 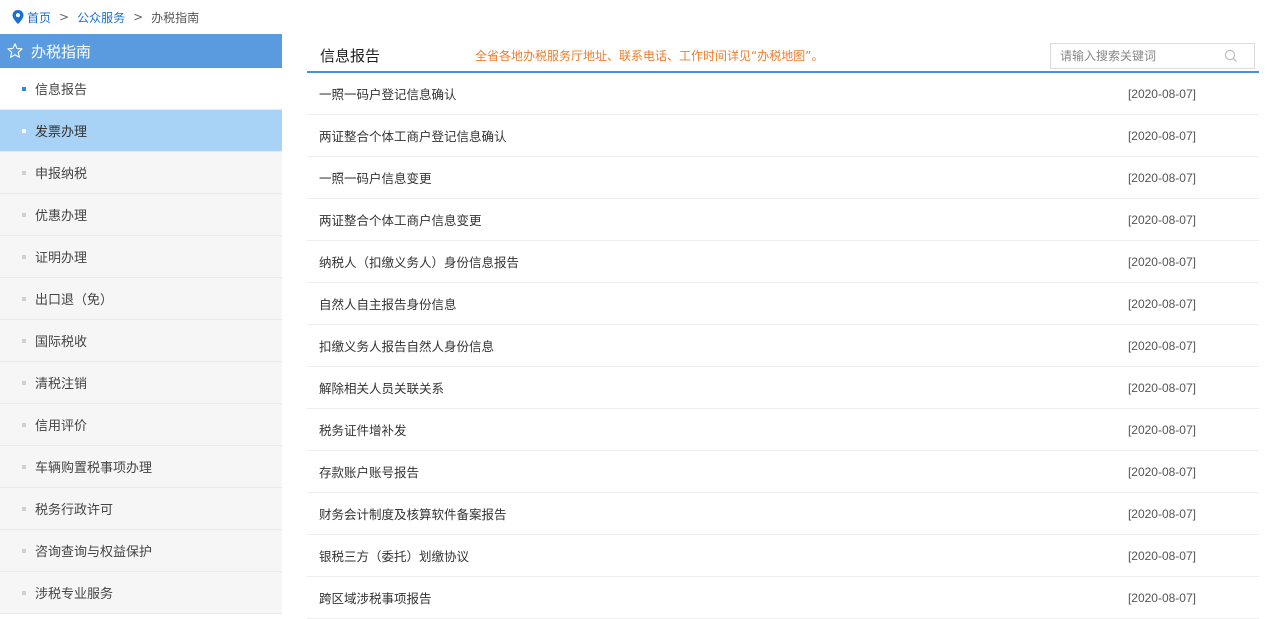 What do you see at coordinates (1231, 56) in the screenshot?
I see `search-icon` at bounding box center [1231, 56].